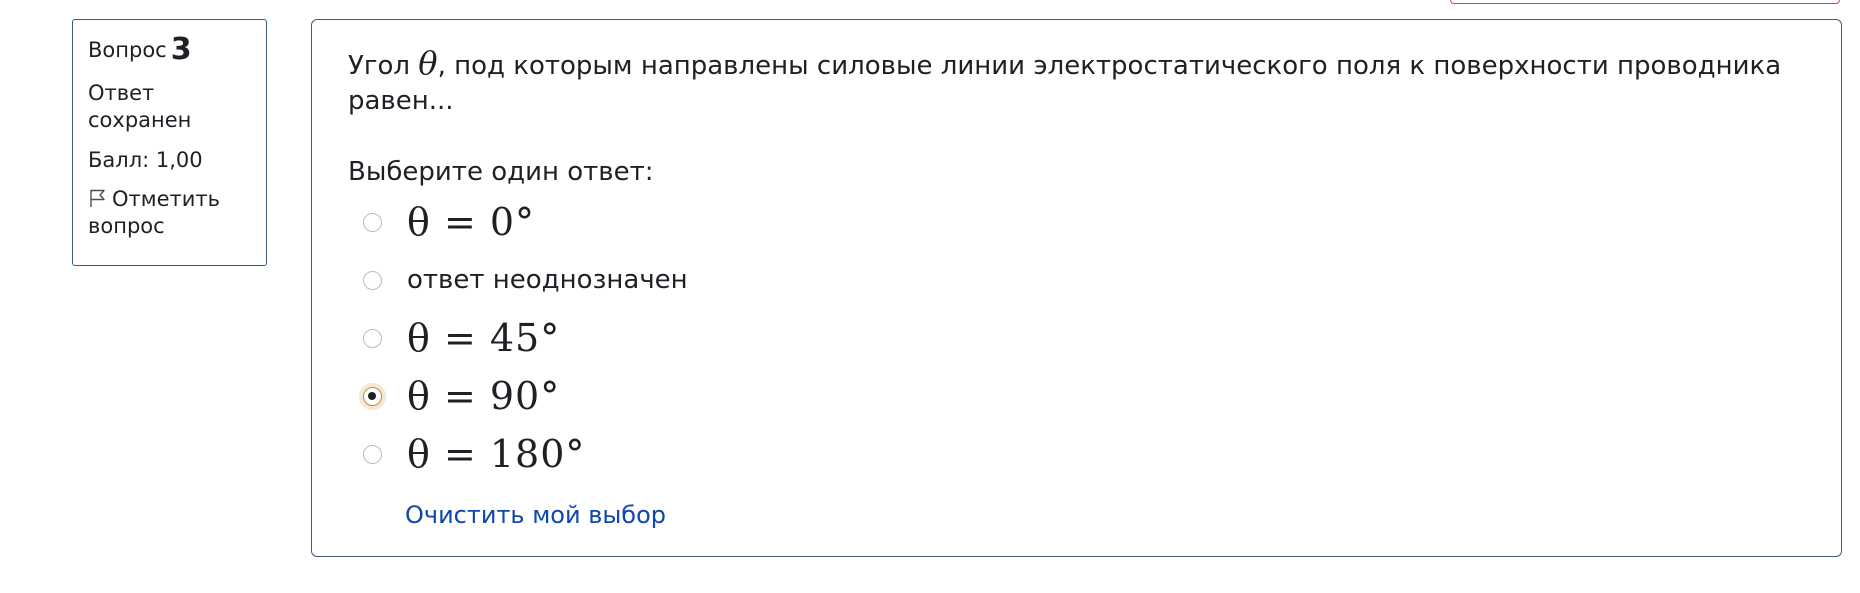 The width and height of the screenshot is (1860, 593). I want to click on top-strip, so click(1645, 2).